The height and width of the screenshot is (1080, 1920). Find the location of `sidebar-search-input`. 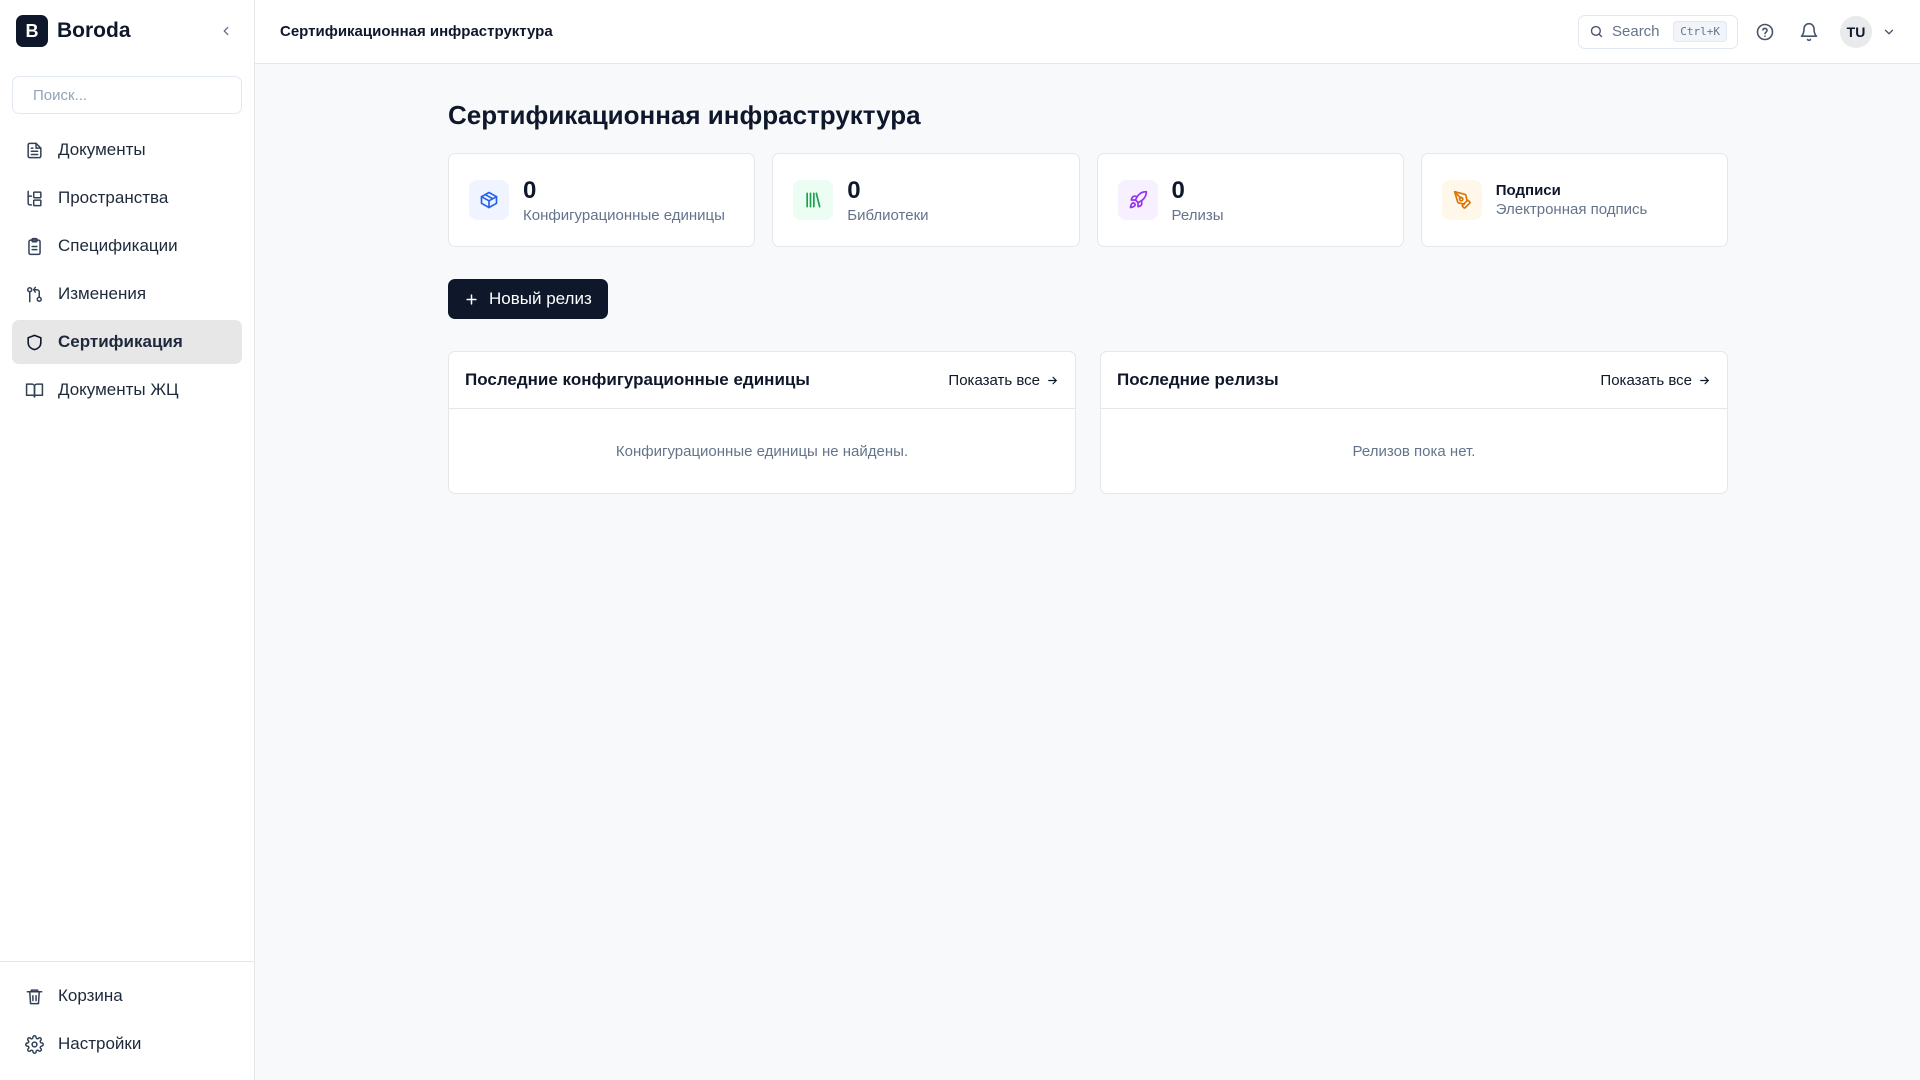

sidebar-search-input is located at coordinates (132, 95).